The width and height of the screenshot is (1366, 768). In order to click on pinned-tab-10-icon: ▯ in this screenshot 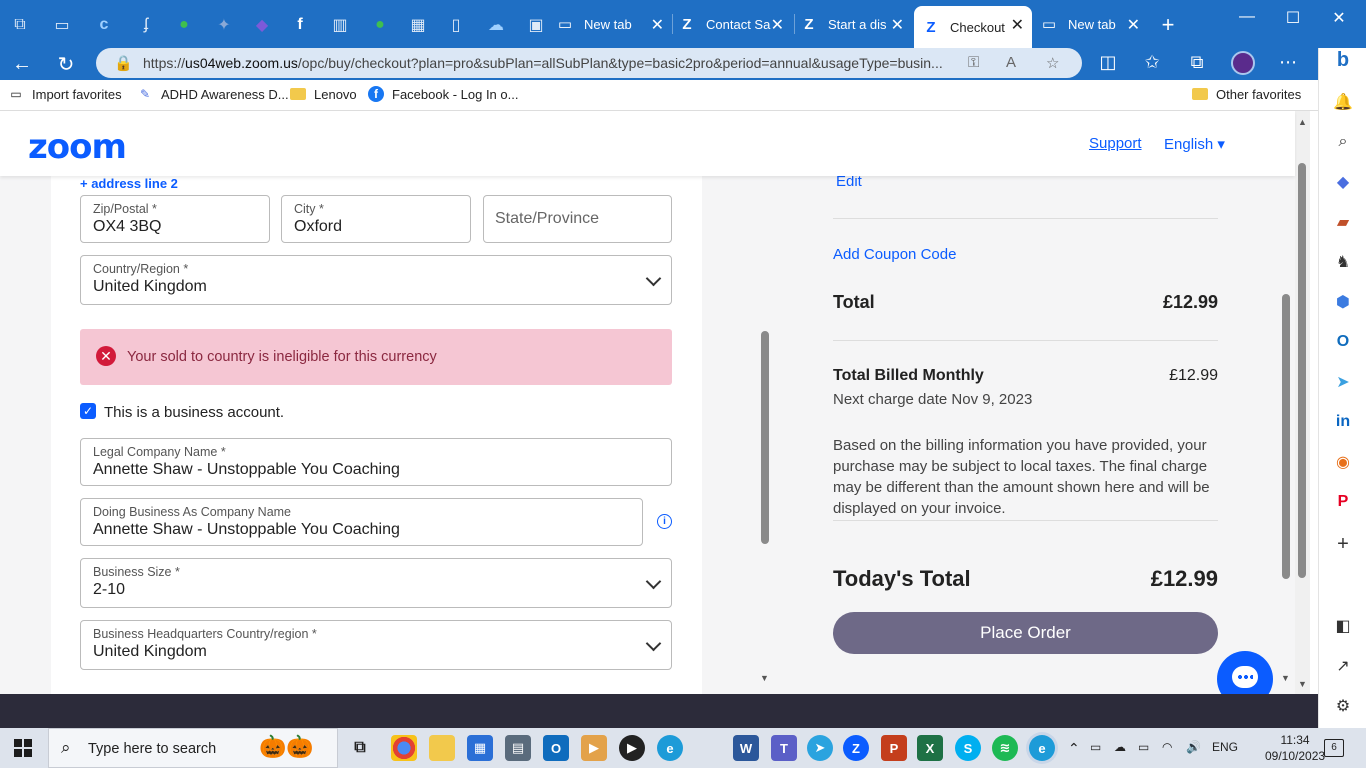, I will do `click(456, 25)`.